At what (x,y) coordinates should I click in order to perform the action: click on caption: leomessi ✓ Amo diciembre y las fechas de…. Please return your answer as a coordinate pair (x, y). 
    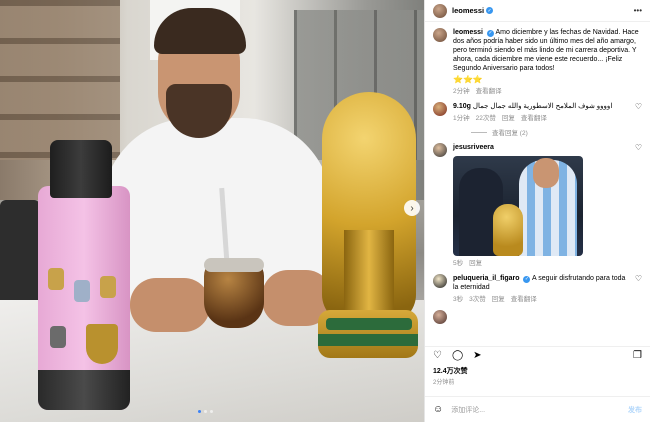
    Looking at the image, I should click on (537, 62).